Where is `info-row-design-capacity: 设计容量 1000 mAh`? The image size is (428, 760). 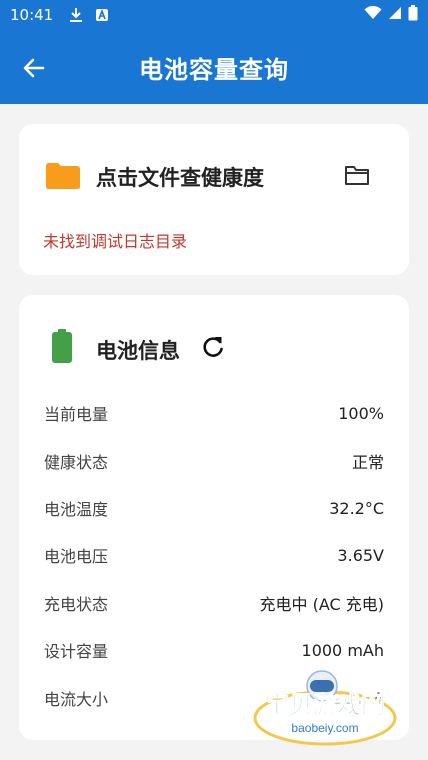 info-row-design-capacity: 设计容量 1000 mAh is located at coordinates (214, 650).